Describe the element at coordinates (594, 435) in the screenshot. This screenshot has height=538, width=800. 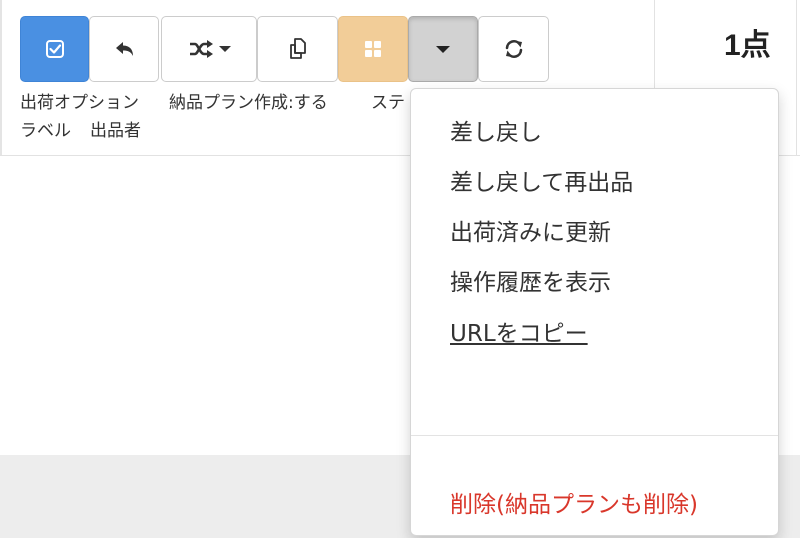
I see `menu-divider` at that location.